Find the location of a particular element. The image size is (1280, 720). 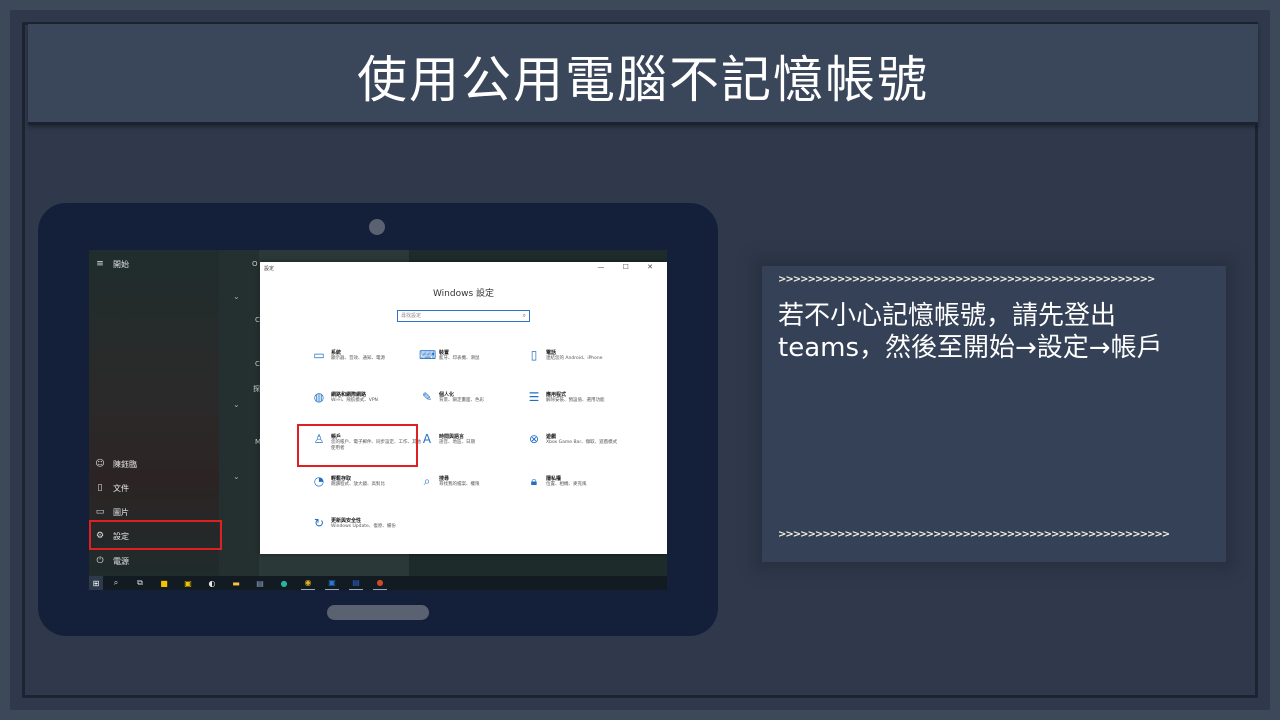

time-language-icon: A is located at coordinates (427, 439).